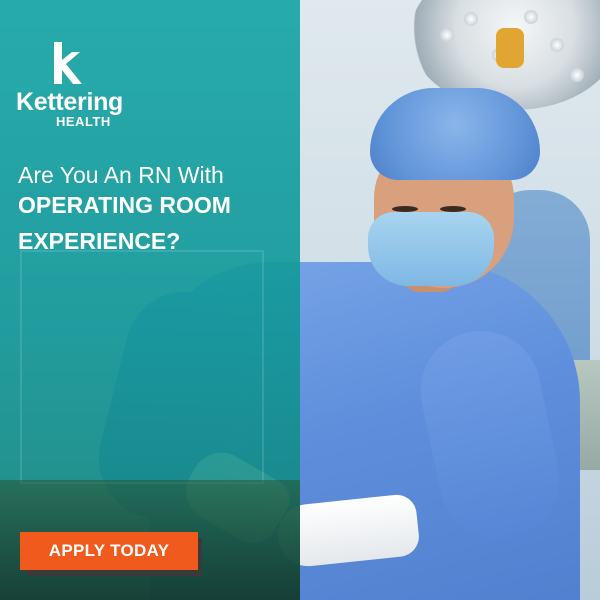 The width and height of the screenshot is (600, 600). What do you see at coordinates (68, 63) in the screenshot?
I see `kettering-k-icon` at bounding box center [68, 63].